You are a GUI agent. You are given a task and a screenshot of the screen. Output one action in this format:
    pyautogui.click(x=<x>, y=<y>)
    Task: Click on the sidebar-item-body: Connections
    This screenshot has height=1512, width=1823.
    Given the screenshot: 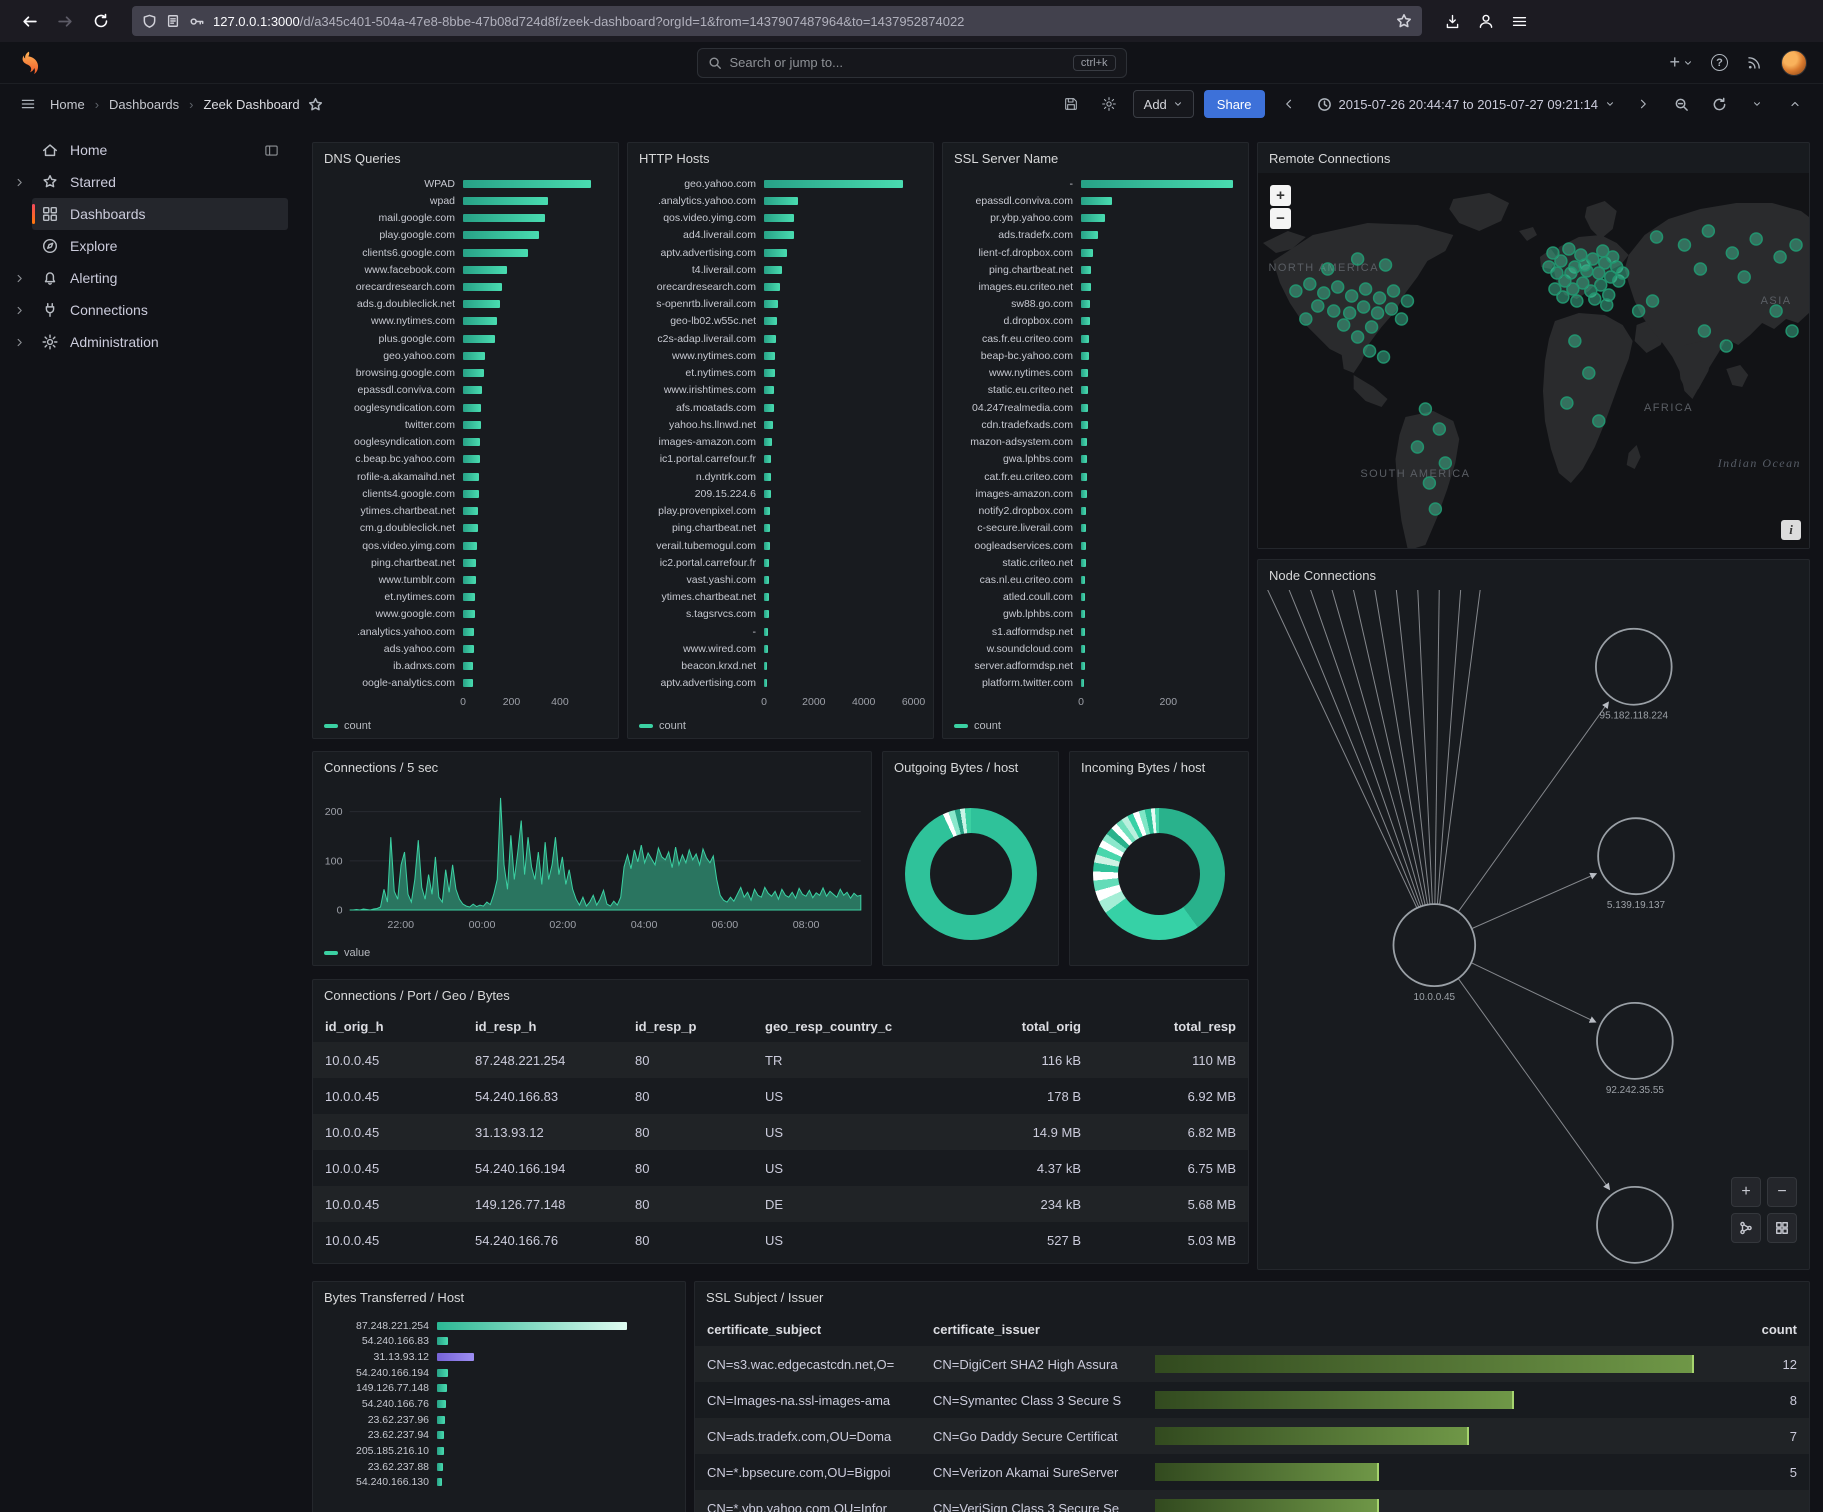 What is the action you would take?
    pyautogui.click(x=160, y=310)
    